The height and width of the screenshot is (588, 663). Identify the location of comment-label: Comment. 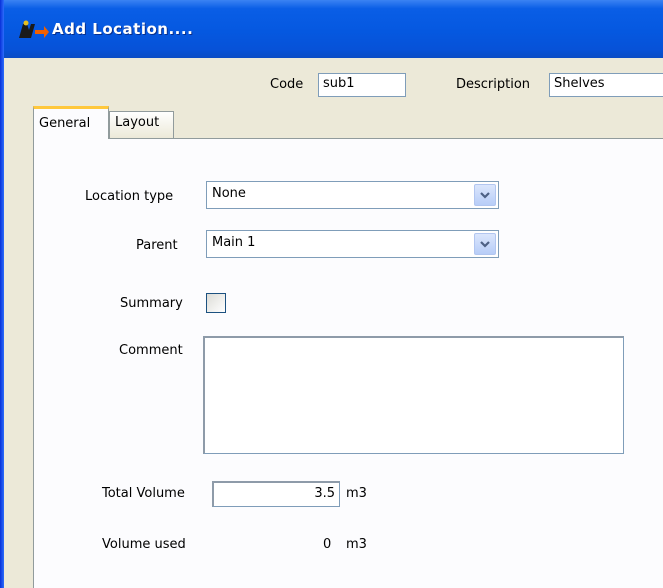
(151, 350).